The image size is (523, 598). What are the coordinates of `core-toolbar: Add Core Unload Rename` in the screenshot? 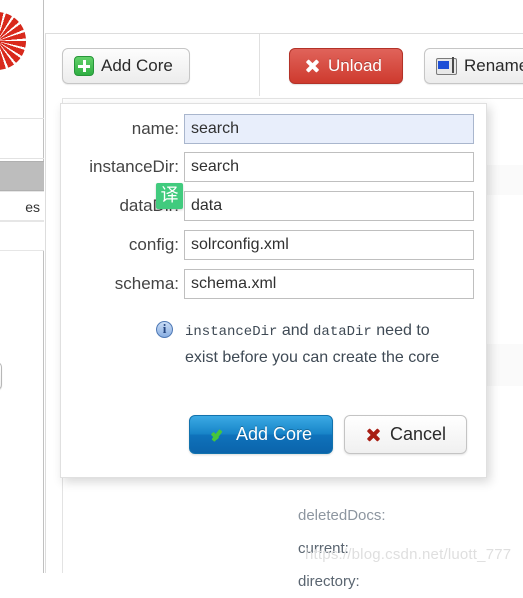 It's located at (284, 65).